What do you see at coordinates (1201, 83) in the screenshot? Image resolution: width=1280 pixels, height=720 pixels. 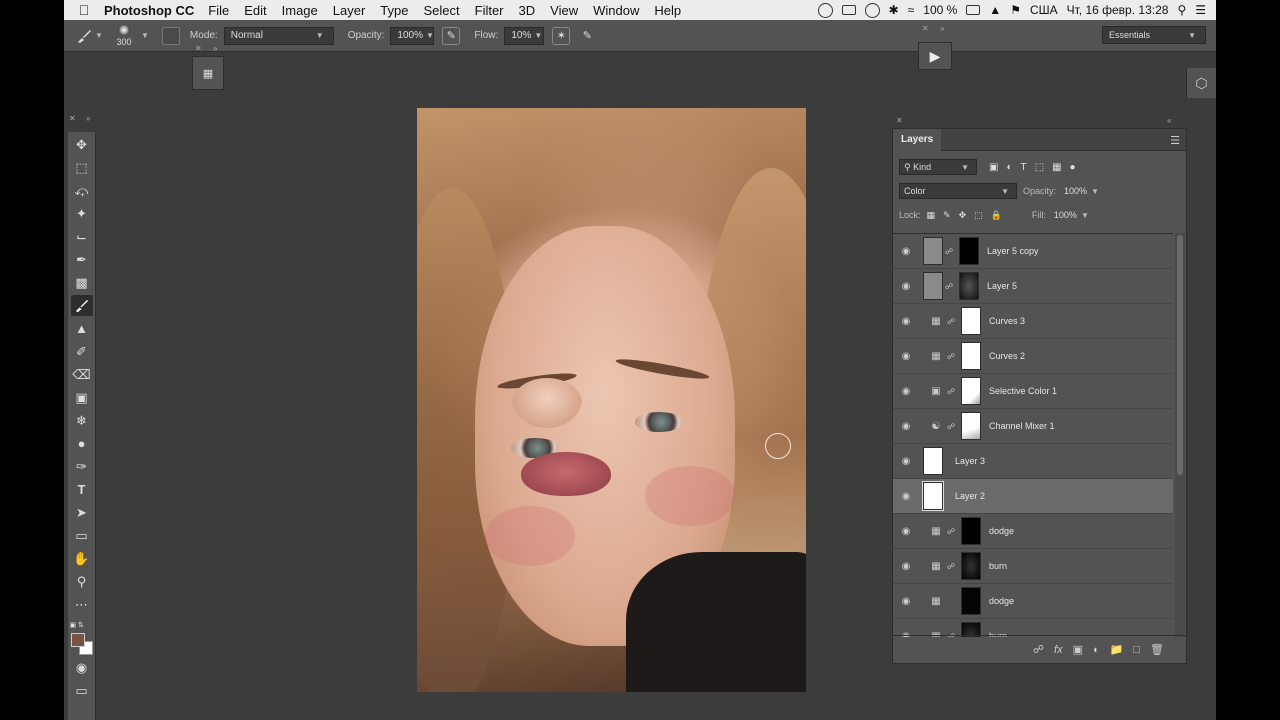 I see `3d-panel-button: ⬡` at bounding box center [1201, 83].